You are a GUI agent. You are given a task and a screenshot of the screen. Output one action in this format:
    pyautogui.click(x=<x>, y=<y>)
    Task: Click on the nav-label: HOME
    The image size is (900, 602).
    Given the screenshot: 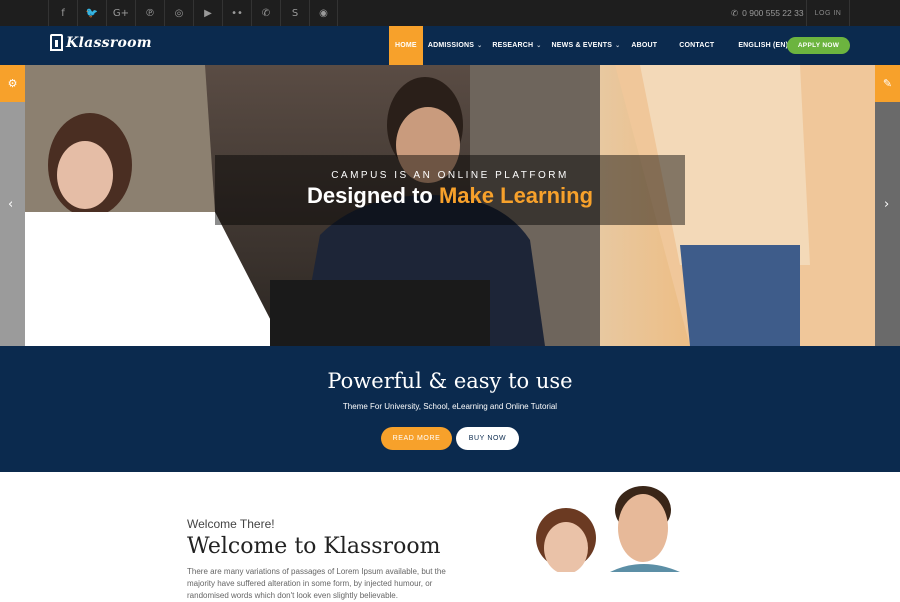 What is the action you would take?
    pyautogui.click(x=406, y=45)
    